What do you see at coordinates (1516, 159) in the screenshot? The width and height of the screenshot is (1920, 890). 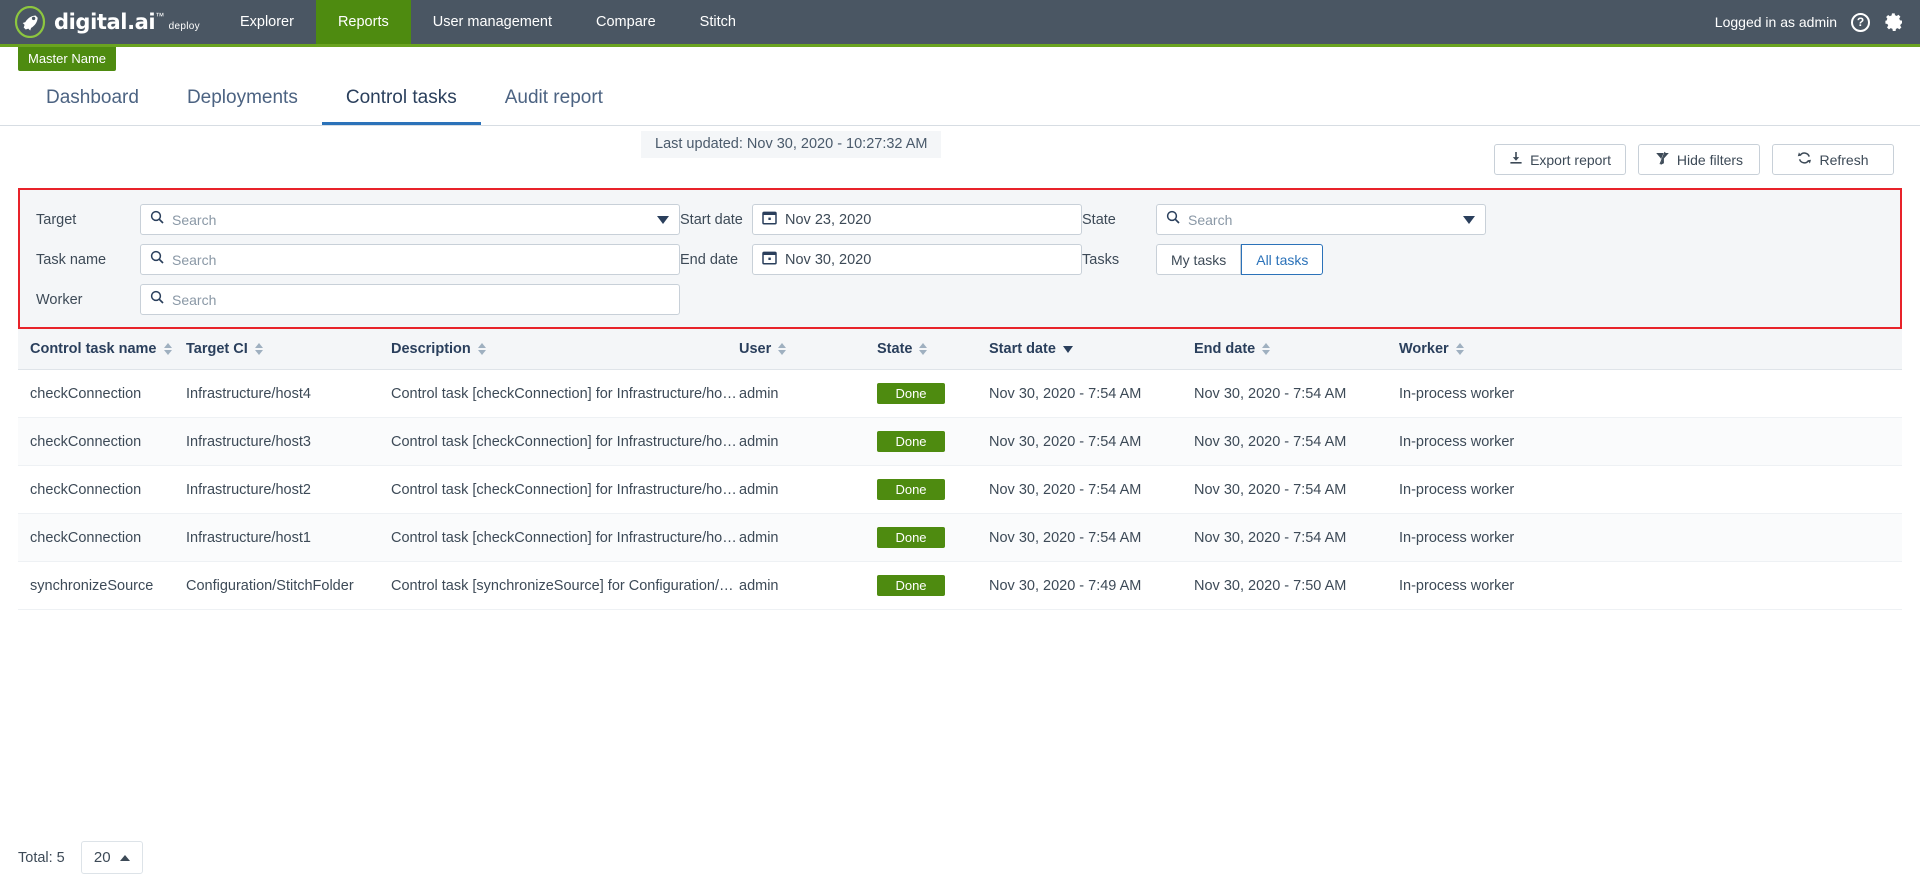 I see `download-icon` at bounding box center [1516, 159].